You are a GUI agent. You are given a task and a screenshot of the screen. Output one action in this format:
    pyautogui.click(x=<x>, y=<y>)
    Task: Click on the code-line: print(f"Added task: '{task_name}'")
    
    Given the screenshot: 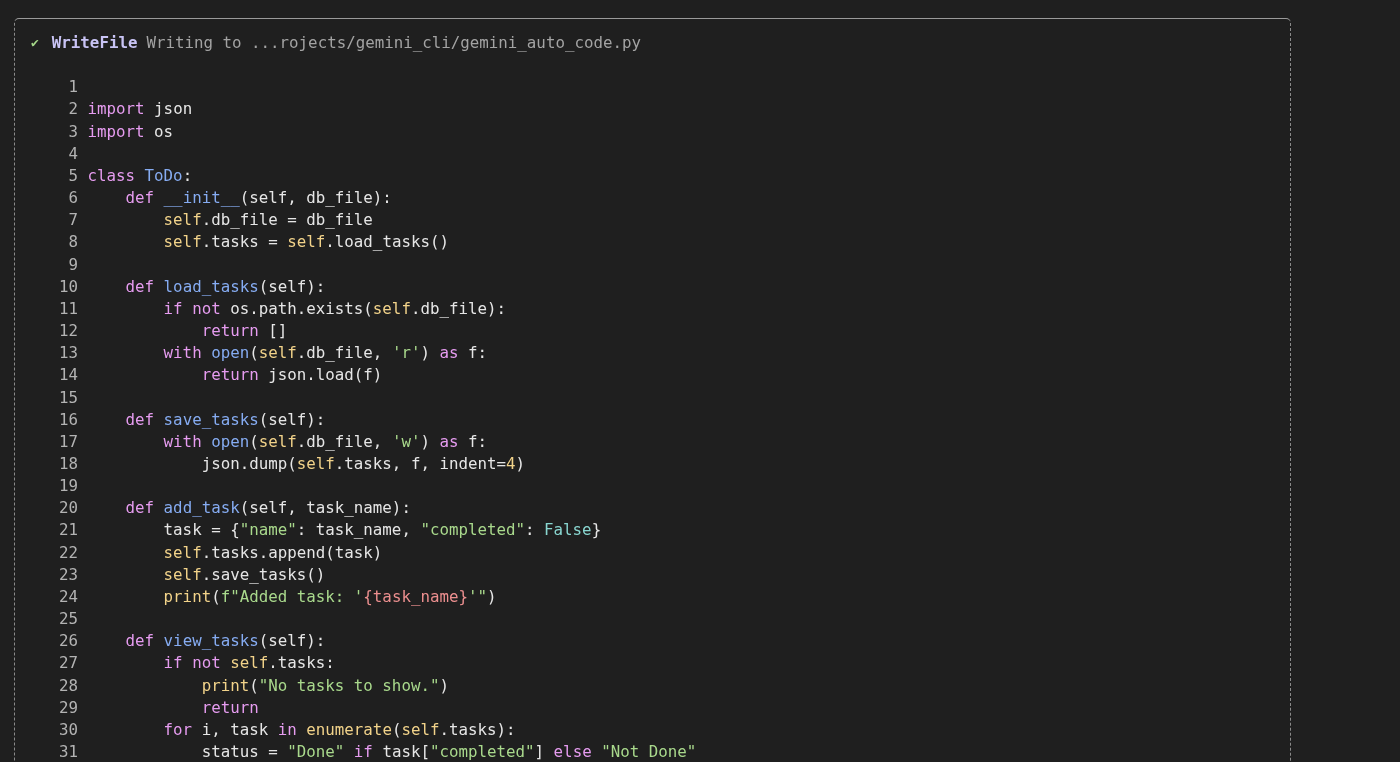 What is the action you would take?
    pyautogui.click(x=329, y=596)
    